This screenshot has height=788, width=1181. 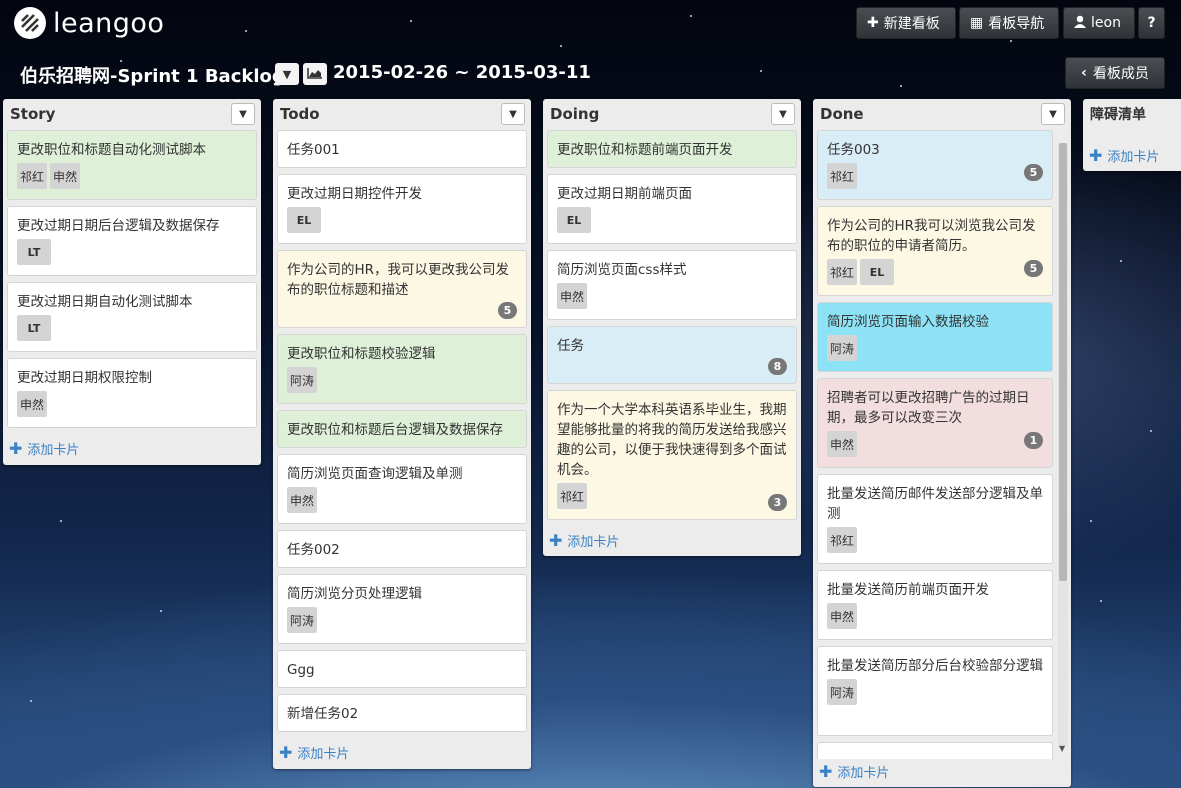 What do you see at coordinates (1151, 23) in the screenshot?
I see `help-button: ?` at bounding box center [1151, 23].